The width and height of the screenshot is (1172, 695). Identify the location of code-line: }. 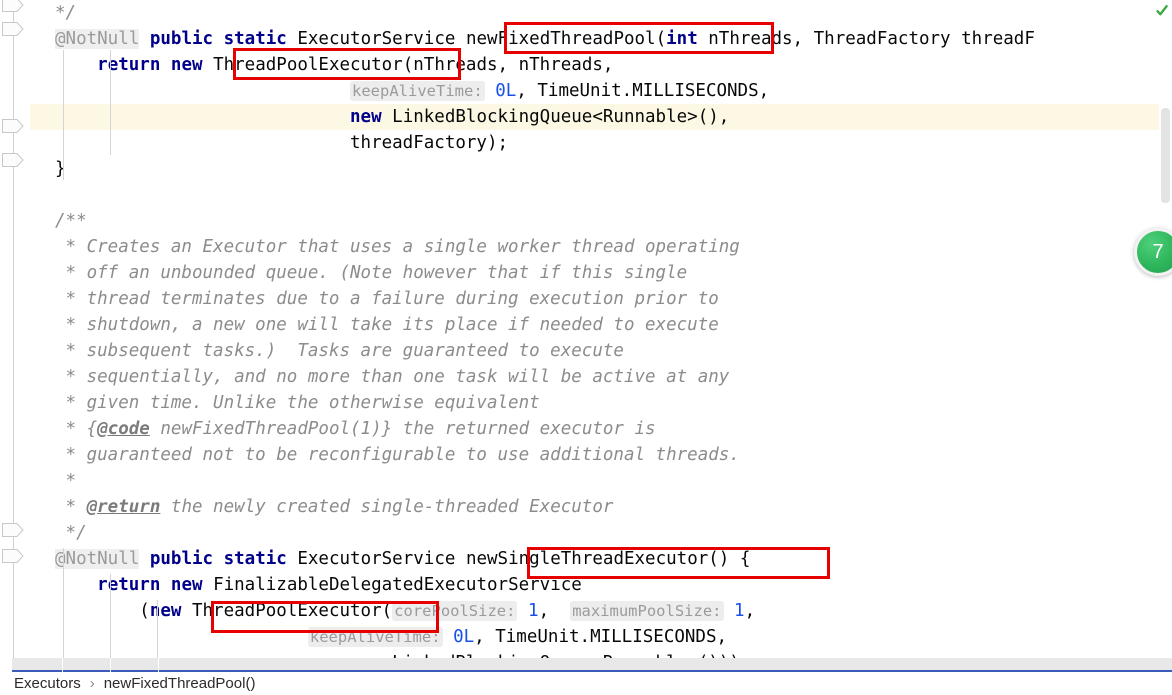
(580, 169).